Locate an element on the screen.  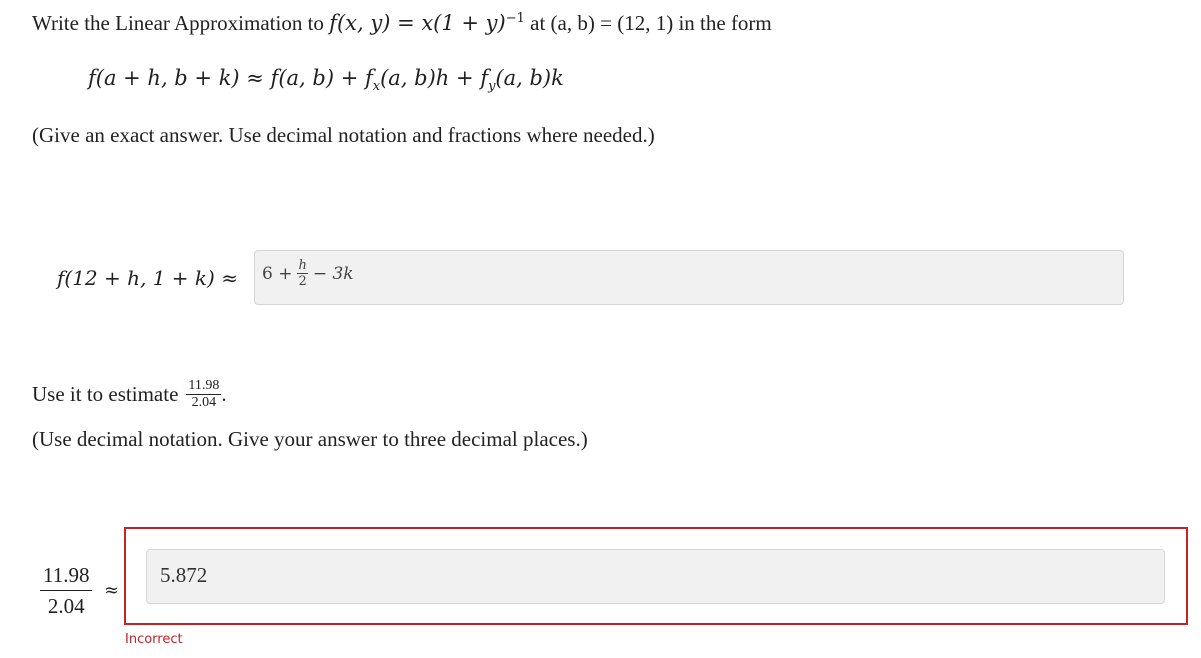
approximation-label: f(12 + h, 1 + k) ≈ is located at coordinates (147, 278).